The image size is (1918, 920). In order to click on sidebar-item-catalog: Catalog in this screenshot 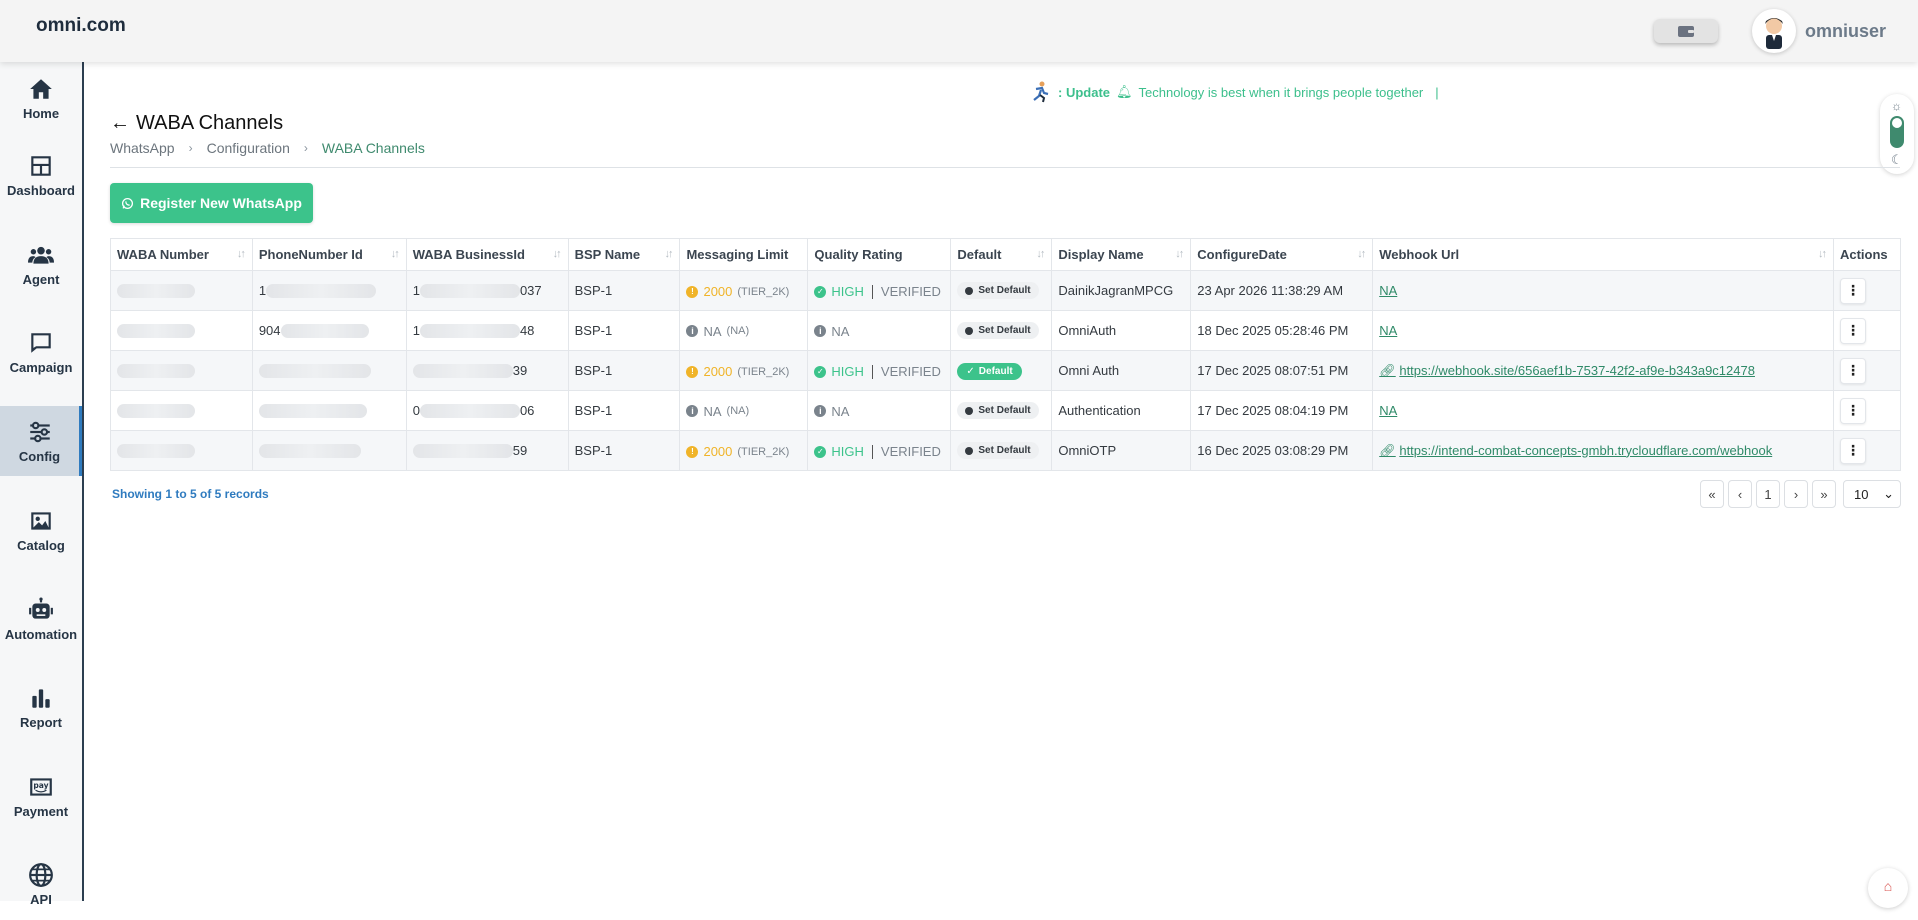, I will do `click(41, 530)`.